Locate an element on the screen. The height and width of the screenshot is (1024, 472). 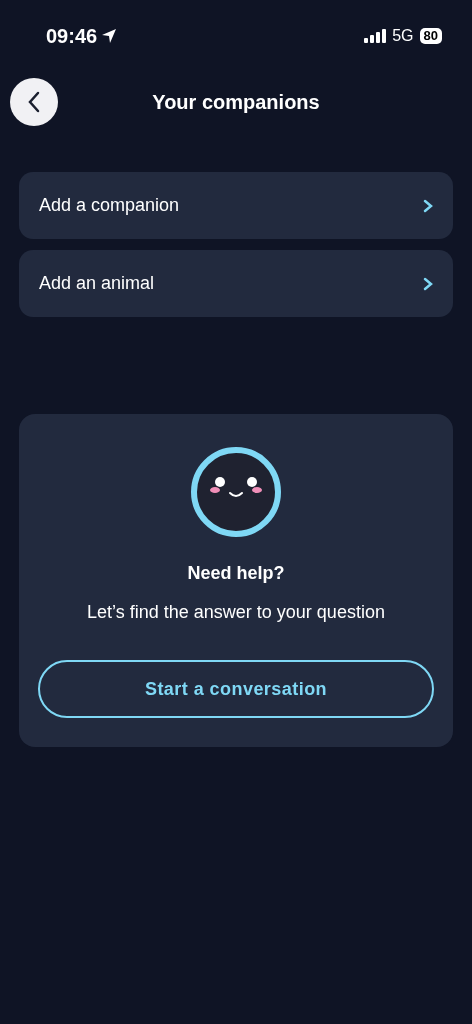
network-label: 5G is located at coordinates (403, 36).